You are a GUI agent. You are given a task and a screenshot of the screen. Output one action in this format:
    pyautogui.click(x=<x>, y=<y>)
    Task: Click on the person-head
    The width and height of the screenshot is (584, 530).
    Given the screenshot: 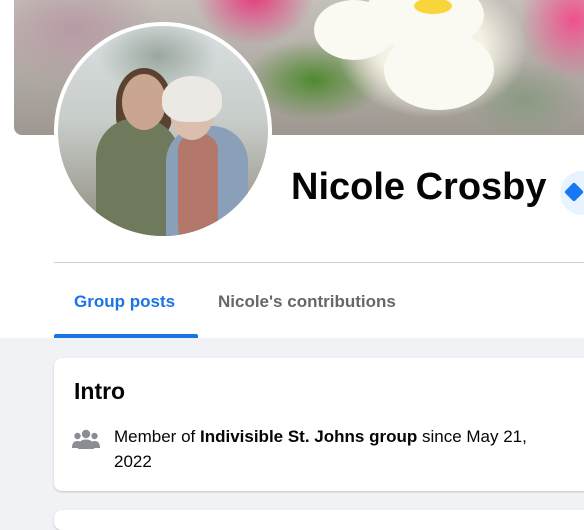 What is the action you would take?
    pyautogui.click(x=144, y=102)
    